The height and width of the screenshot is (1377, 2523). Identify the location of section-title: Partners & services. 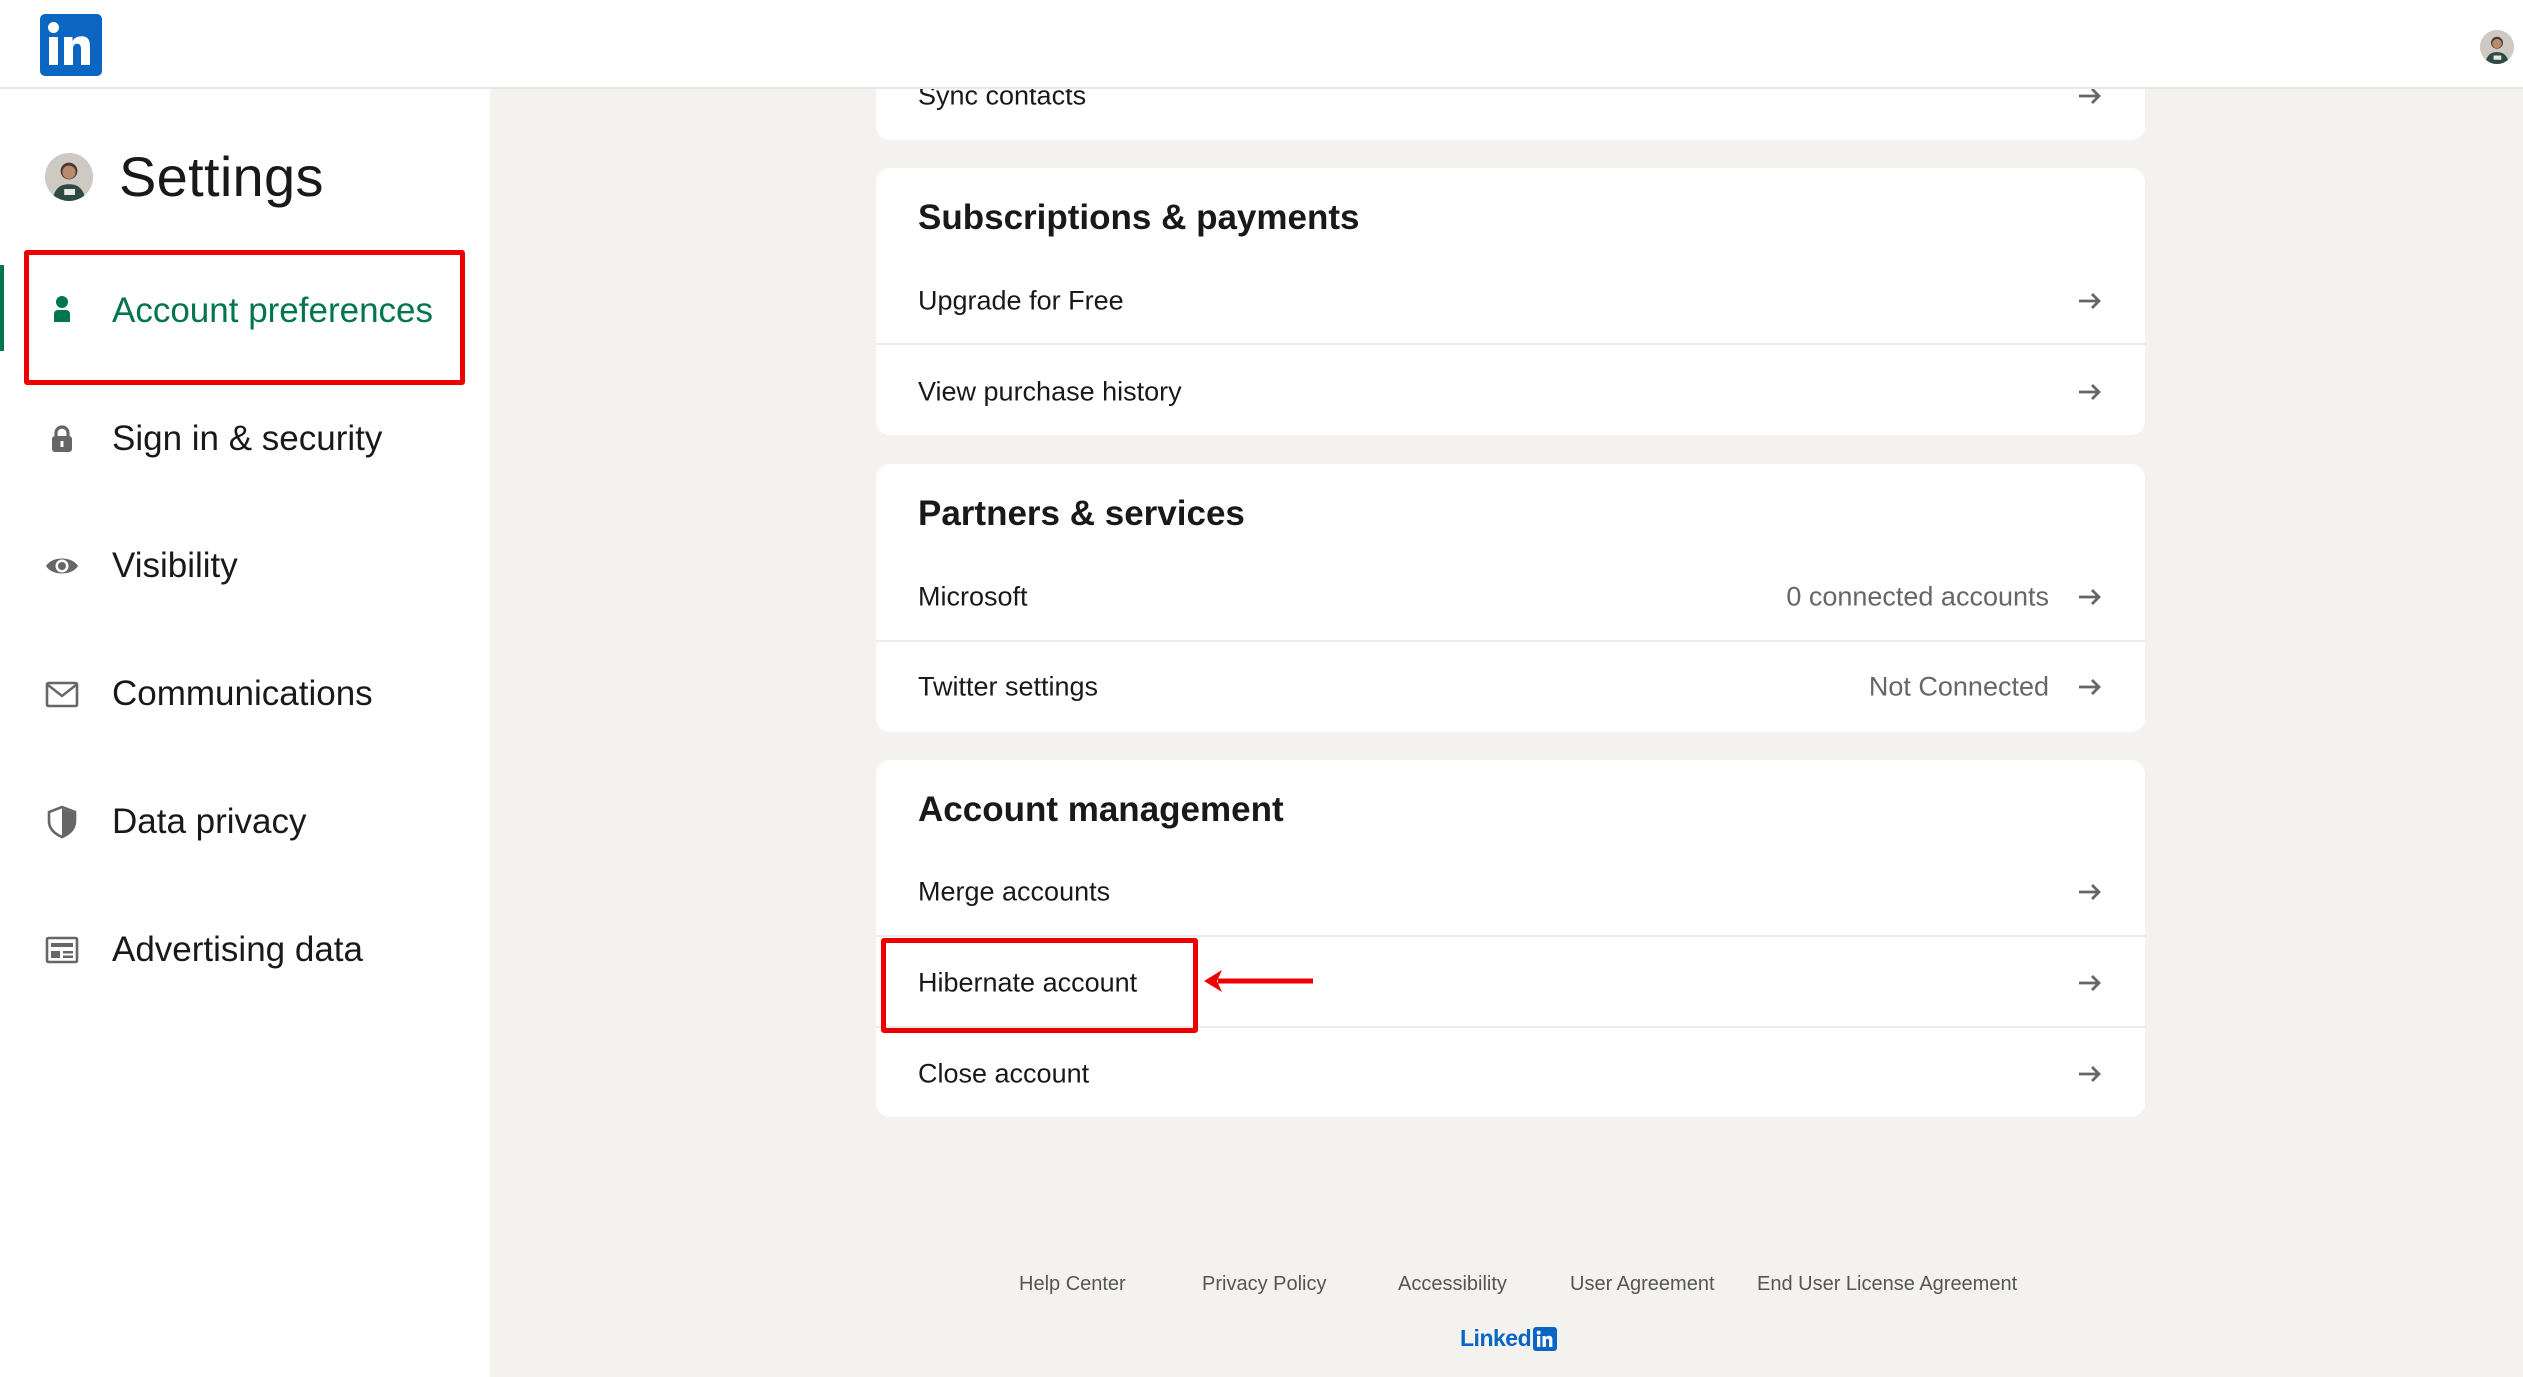
(1081, 513).